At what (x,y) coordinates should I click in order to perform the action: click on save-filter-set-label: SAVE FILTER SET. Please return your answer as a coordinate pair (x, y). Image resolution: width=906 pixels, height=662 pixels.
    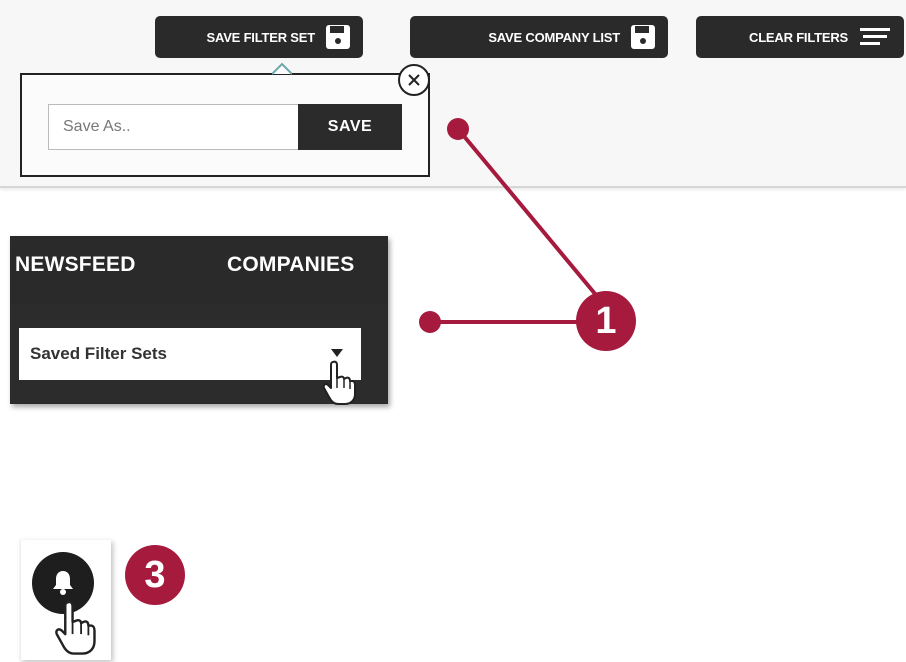
    Looking at the image, I should click on (261, 37).